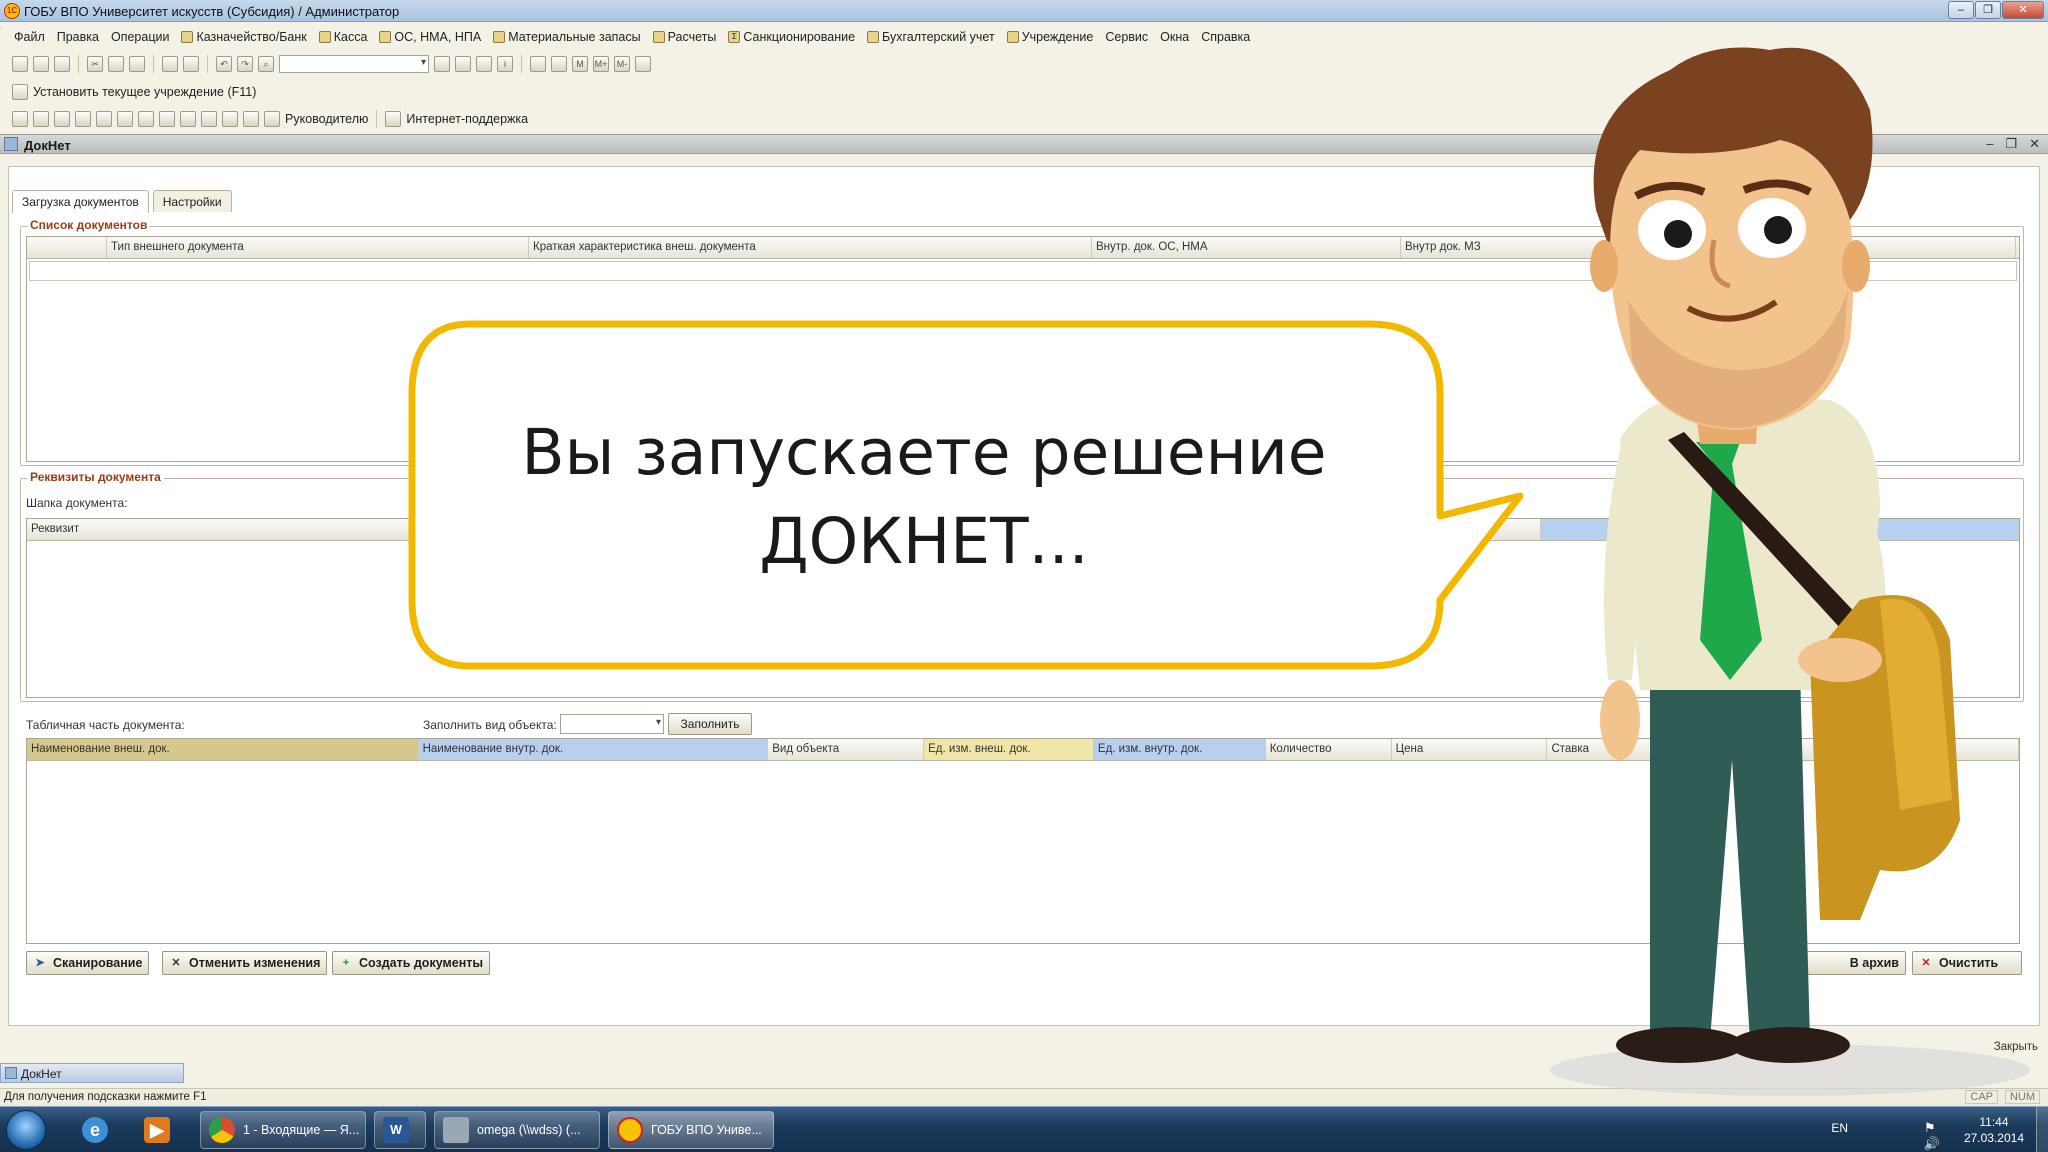  Describe the element at coordinates (1934, 1127) in the screenshot. I see `flag-icon: ⚑` at that location.